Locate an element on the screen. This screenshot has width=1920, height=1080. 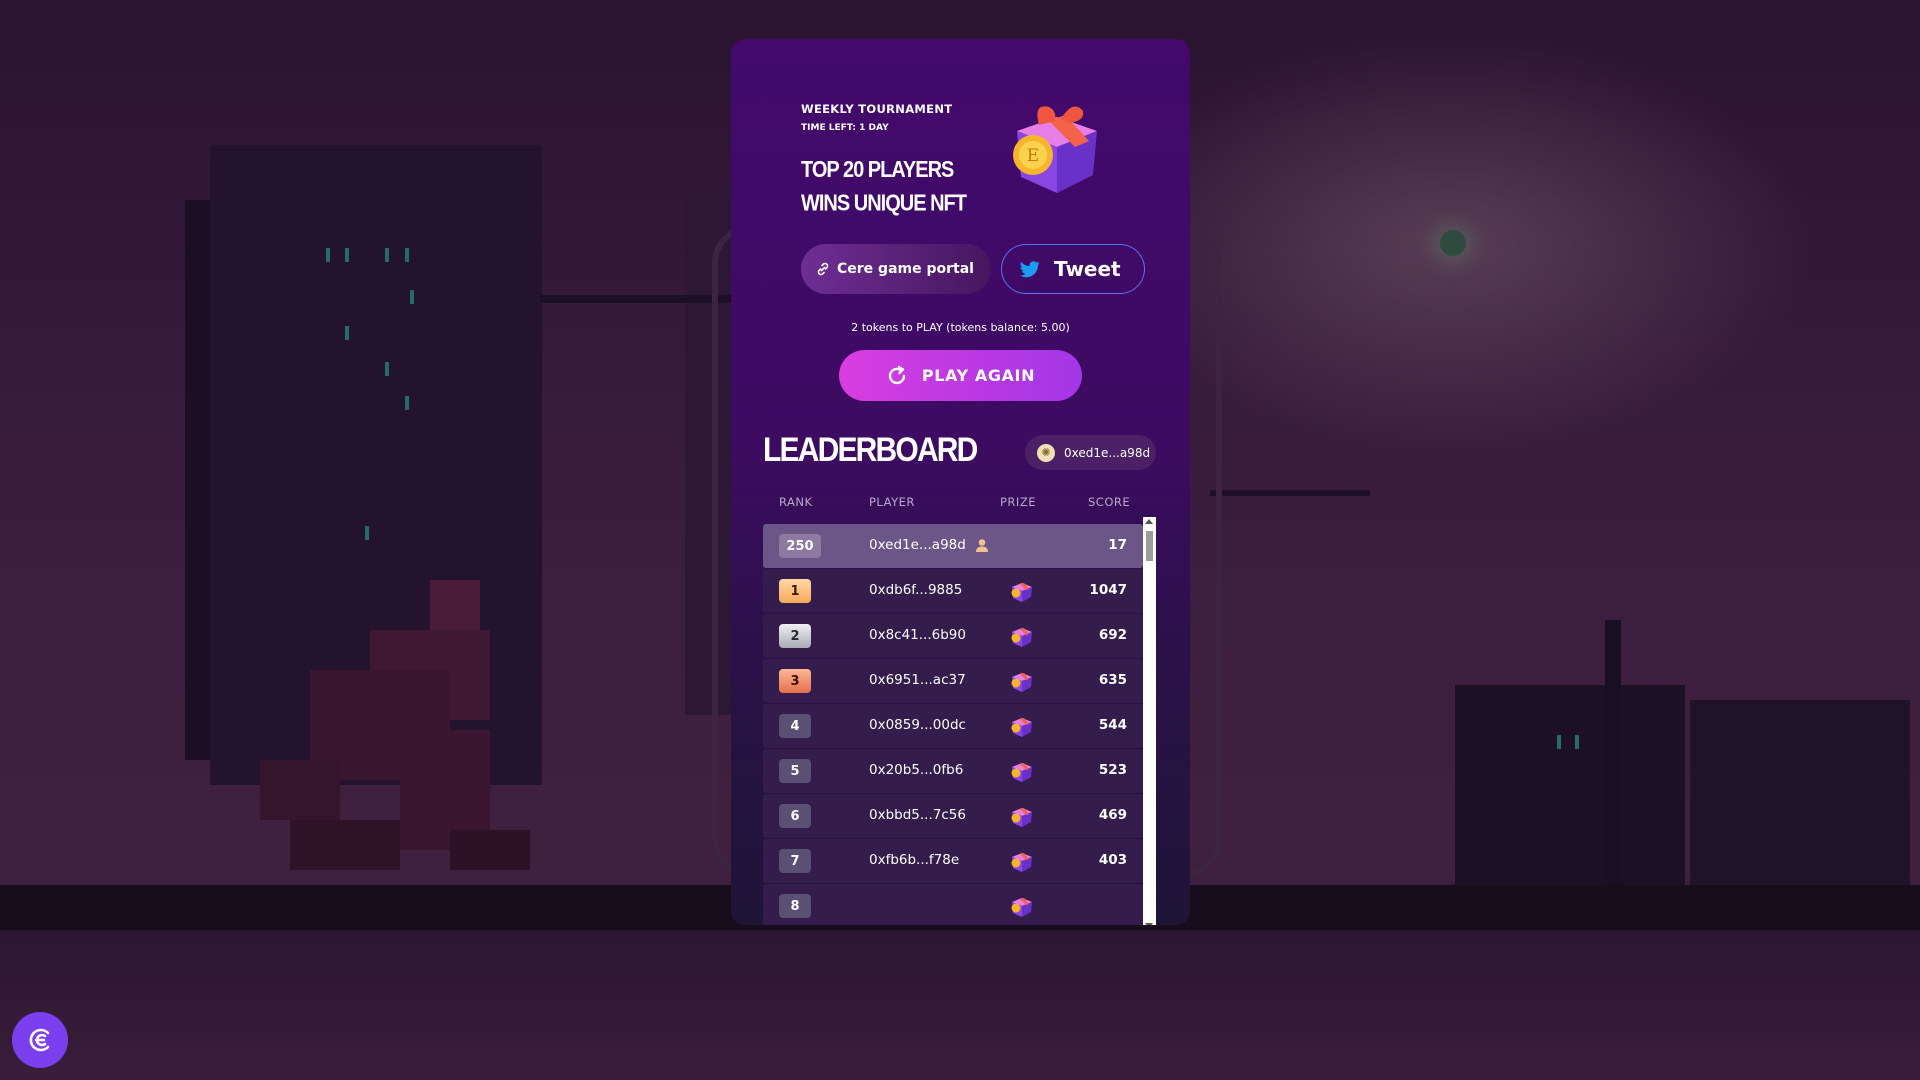
leaderboard-row-current-player: 250 0xed1e...a98d 17 is located at coordinates (953, 546).